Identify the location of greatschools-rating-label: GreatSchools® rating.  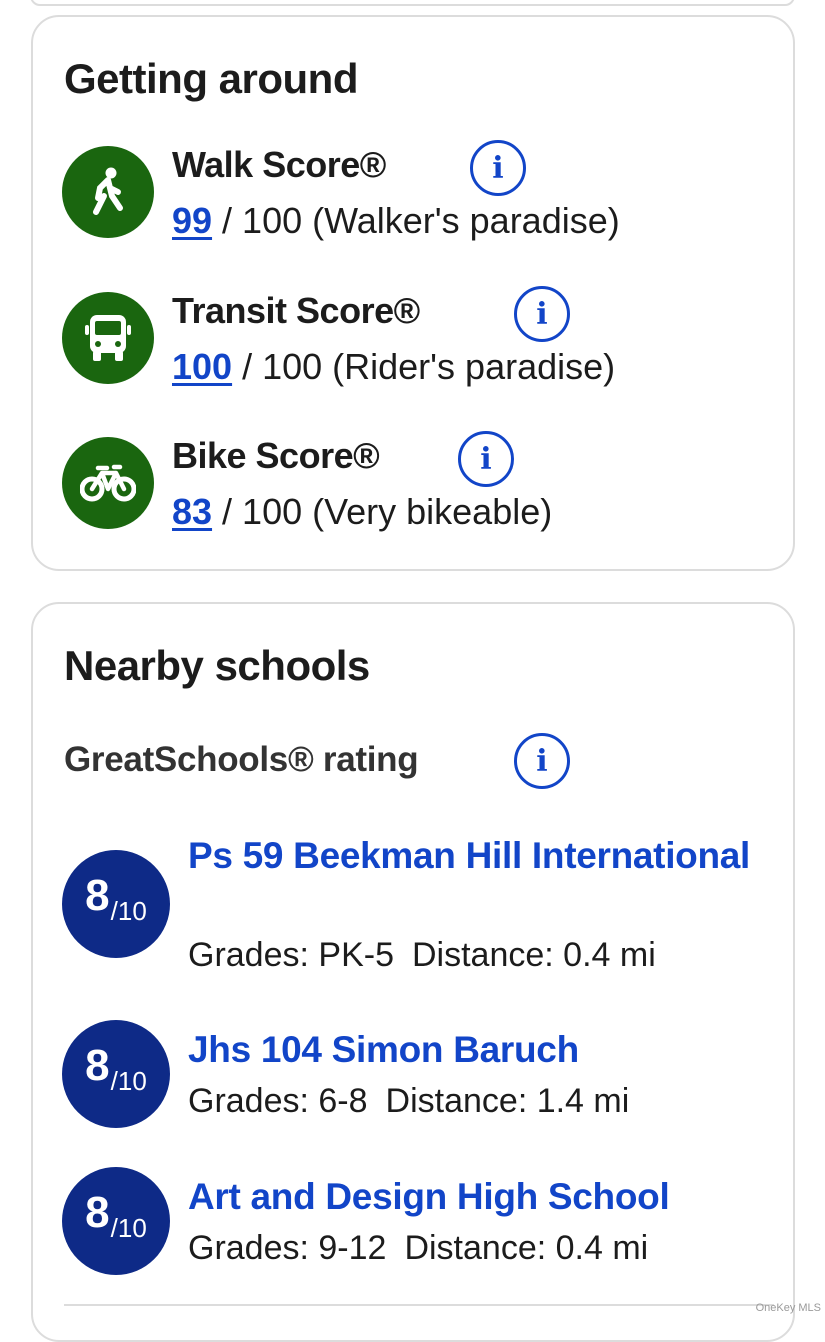
(241, 760).